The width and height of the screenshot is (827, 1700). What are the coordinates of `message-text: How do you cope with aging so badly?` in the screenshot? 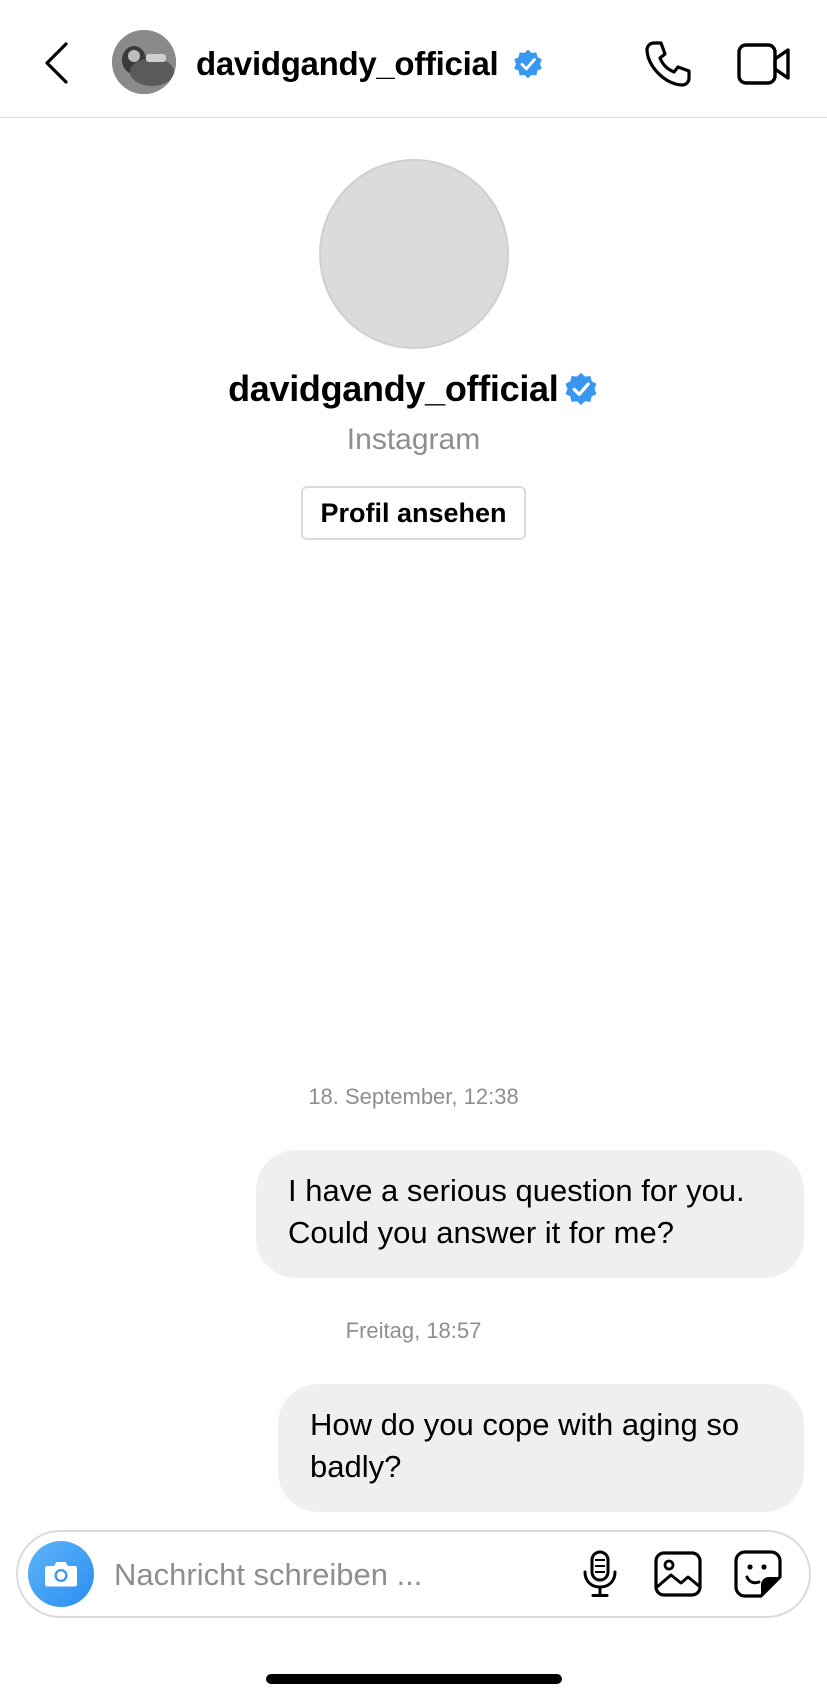 It's located at (525, 1445).